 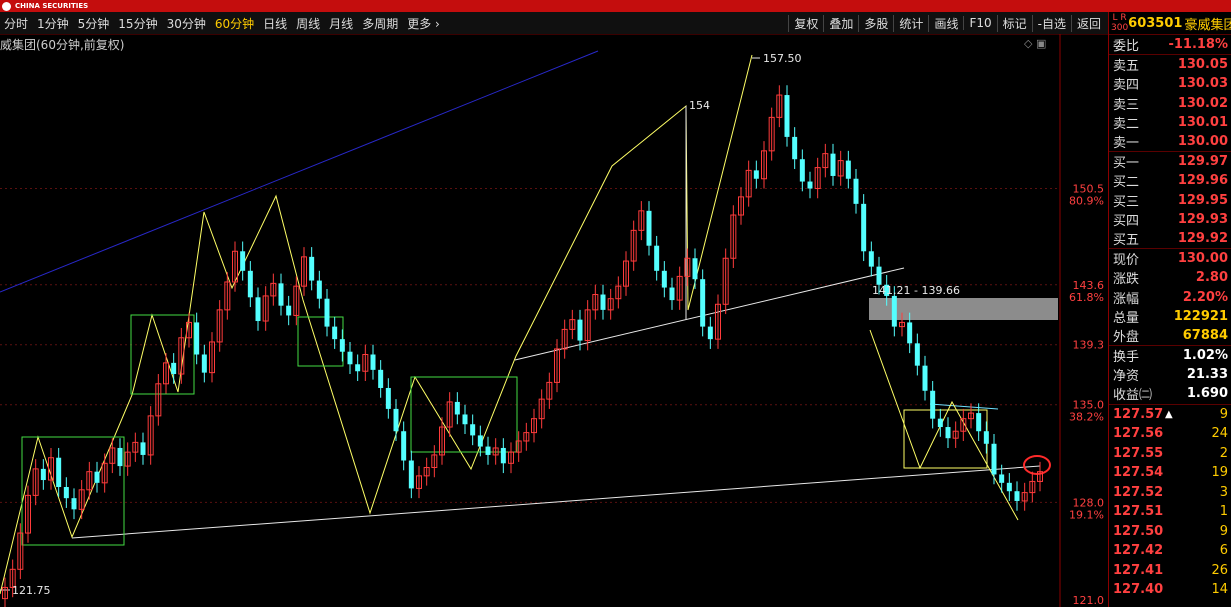 What do you see at coordinates (1202, 219) in the screenshot?
I see `quote-value: 129.93` at bounding box center [1202, 219].